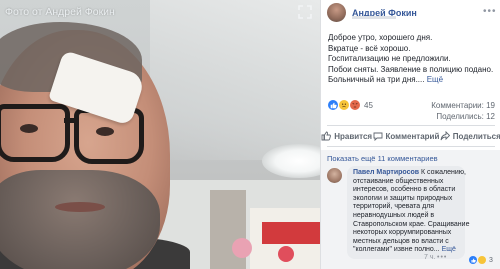 Image resolution: width=500 pixels, height=269 pixels. Describe the element at coordinates (411, 224) in the screenshot. I see `comment-line: Ставропольском крае. Сращивание` at that location.